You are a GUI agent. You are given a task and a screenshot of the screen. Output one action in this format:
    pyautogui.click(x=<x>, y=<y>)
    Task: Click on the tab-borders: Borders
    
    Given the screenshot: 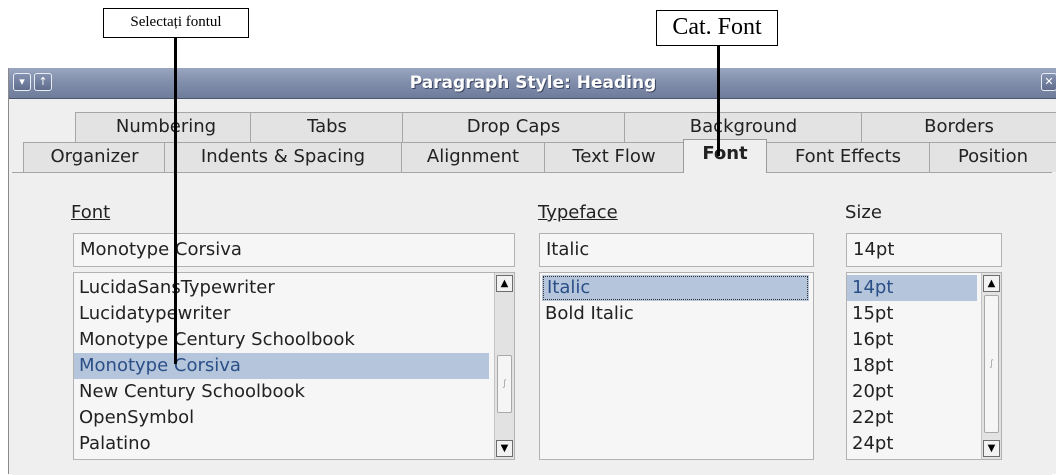 What is the action you would take?
    pyautogui.click(x=958, y=127)
    